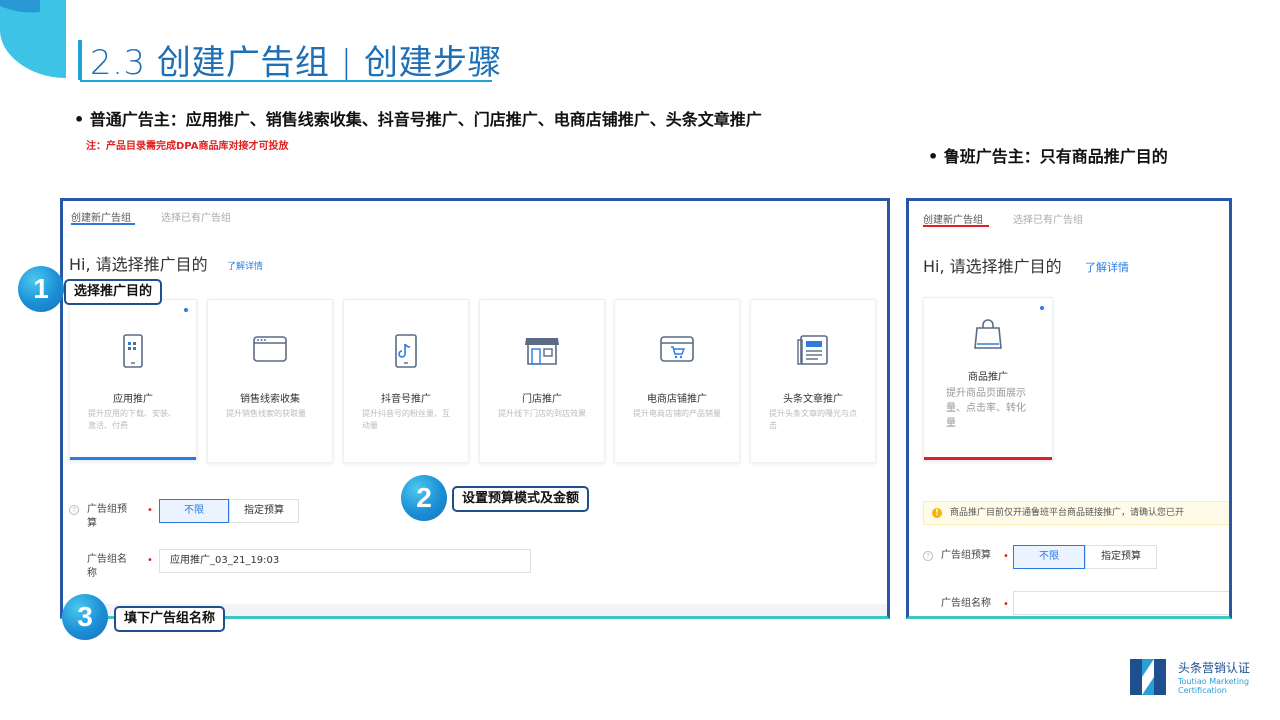 The width and height of the screenshot is (1280, 720). Describe the element at coordinates (406, 419) in the screenshot. I see `card-desc: 提升抖音号的粉丝量、互动量` at that location.